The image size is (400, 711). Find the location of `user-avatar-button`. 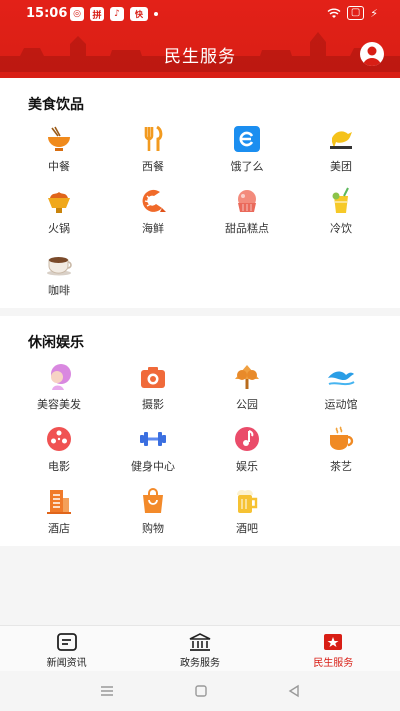

user-avatar-button is located at coordinates (372, 54).